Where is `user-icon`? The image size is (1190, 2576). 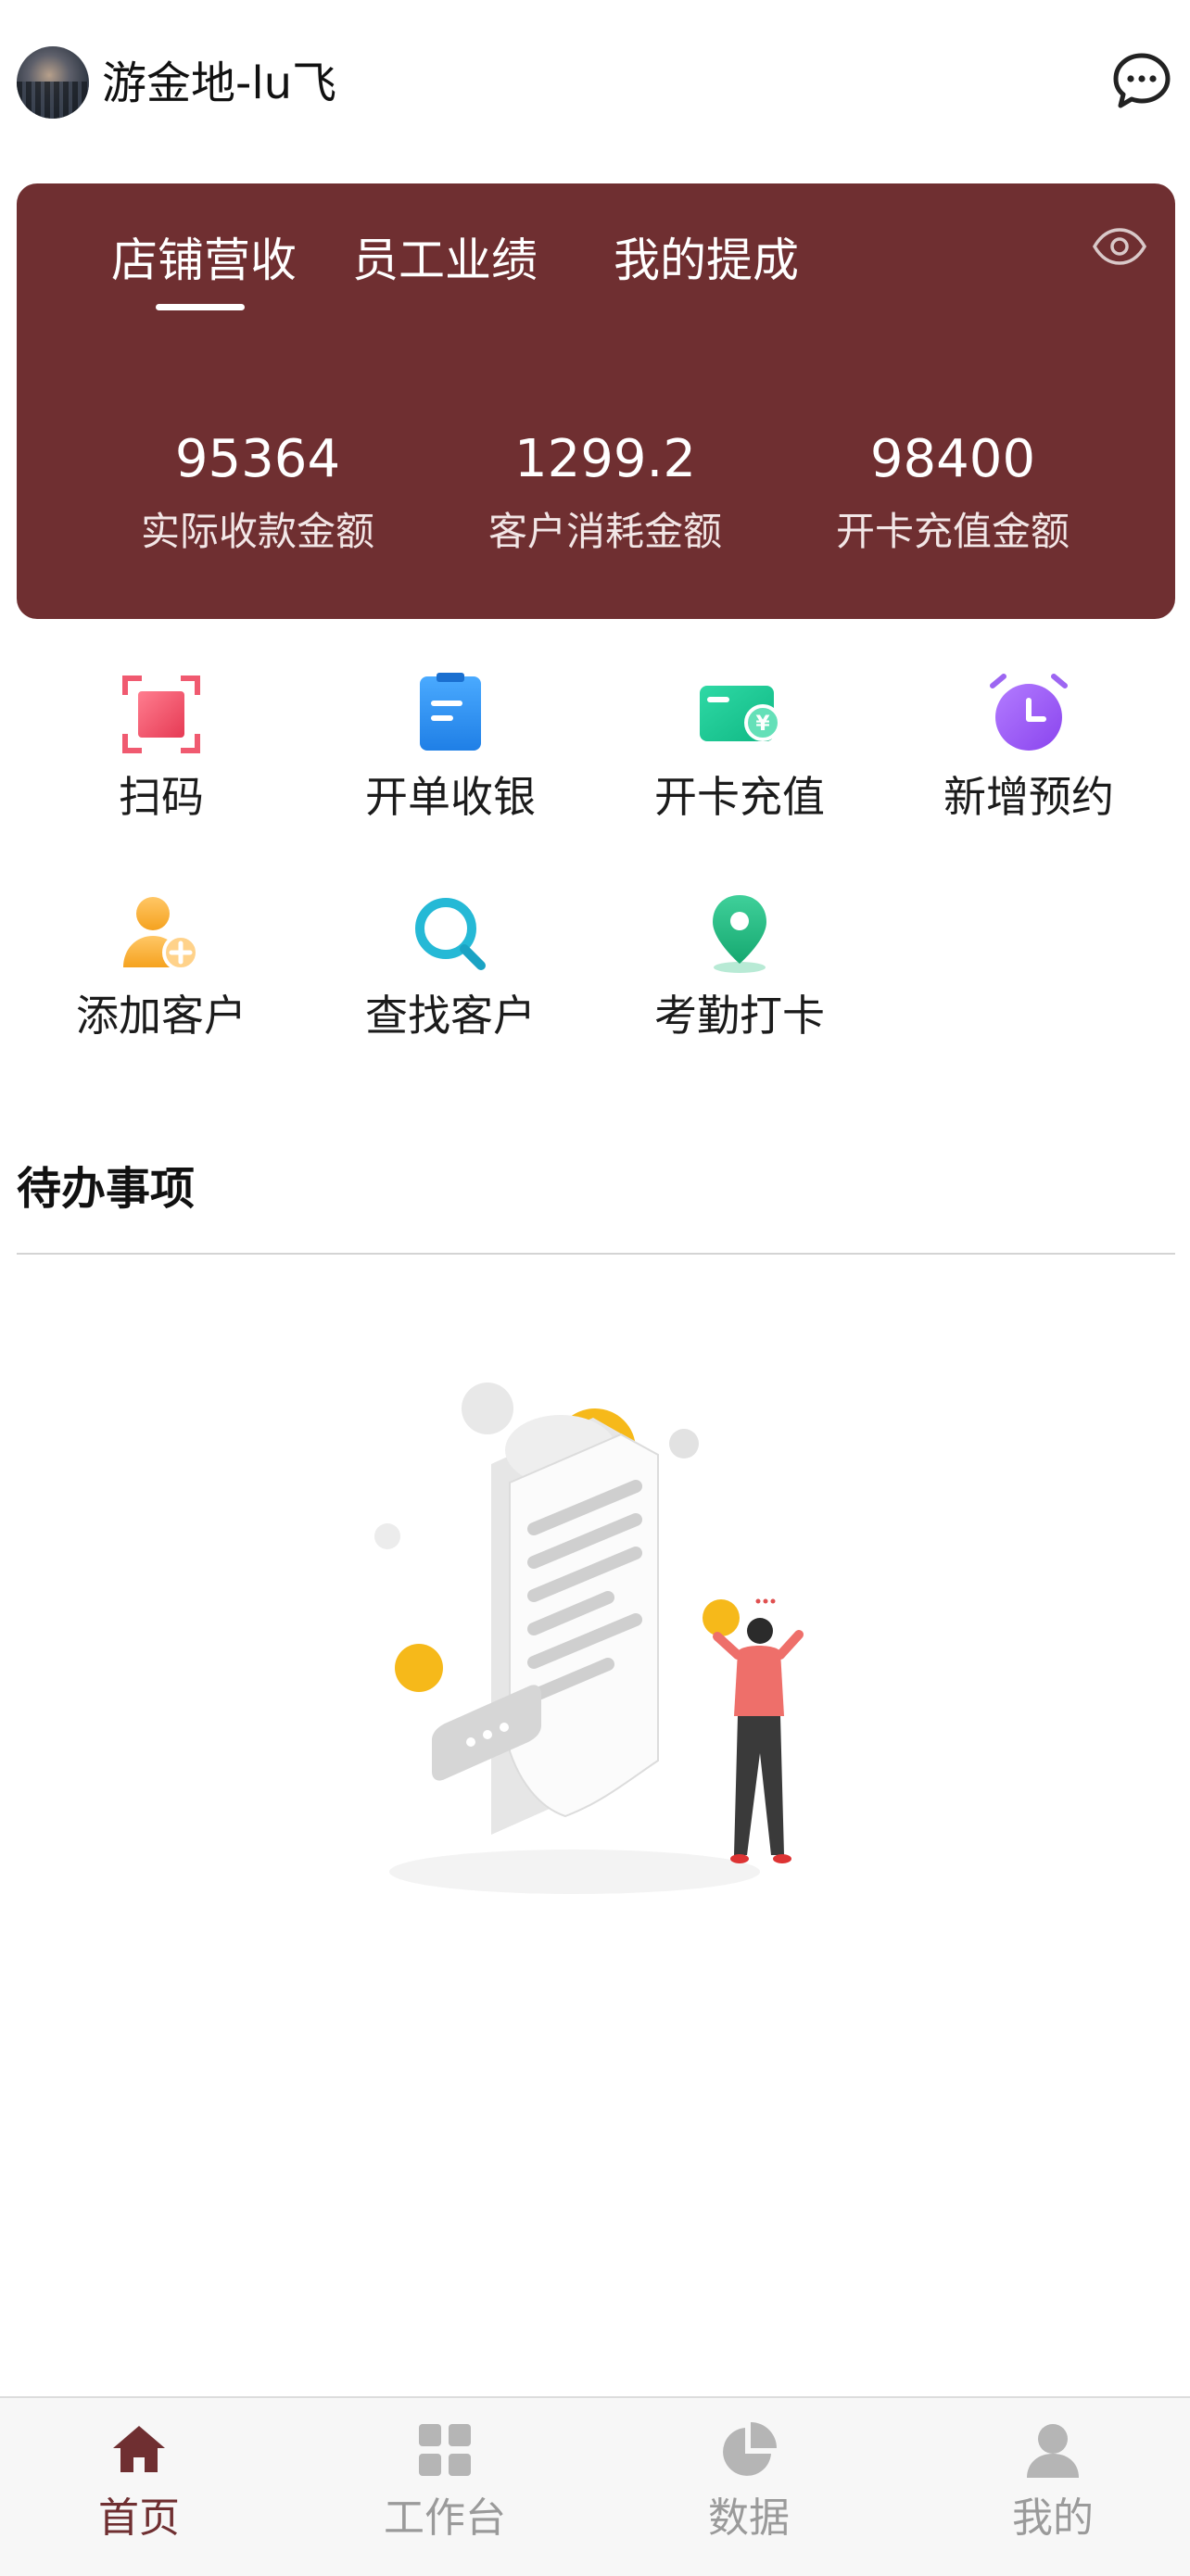 user-icon is located at coordinates (1053, 2451).